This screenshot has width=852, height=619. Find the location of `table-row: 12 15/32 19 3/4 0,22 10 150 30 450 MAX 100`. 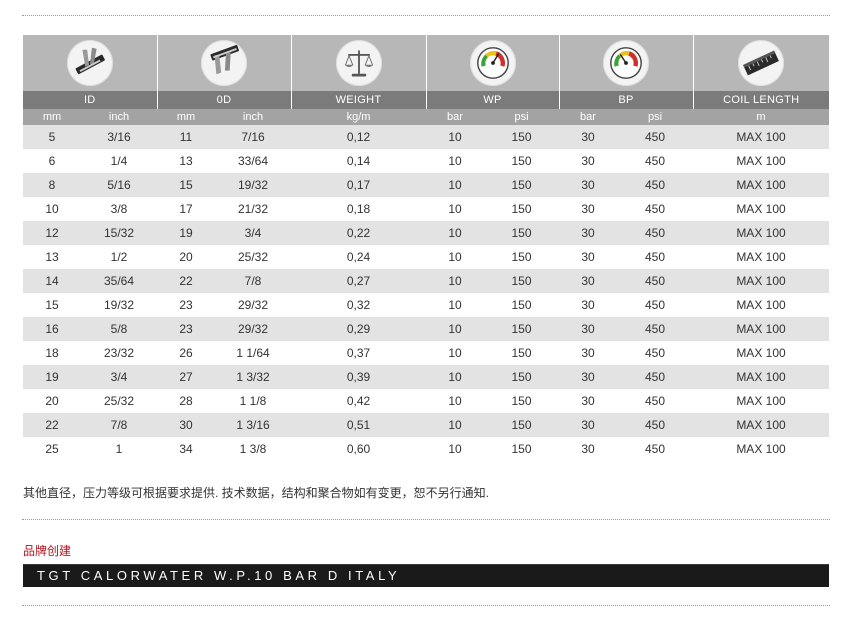

table-row: 12 15/32 19 3/4 0,22 10 150 30 450 MAX 100 is located at coordinates (426, 233).